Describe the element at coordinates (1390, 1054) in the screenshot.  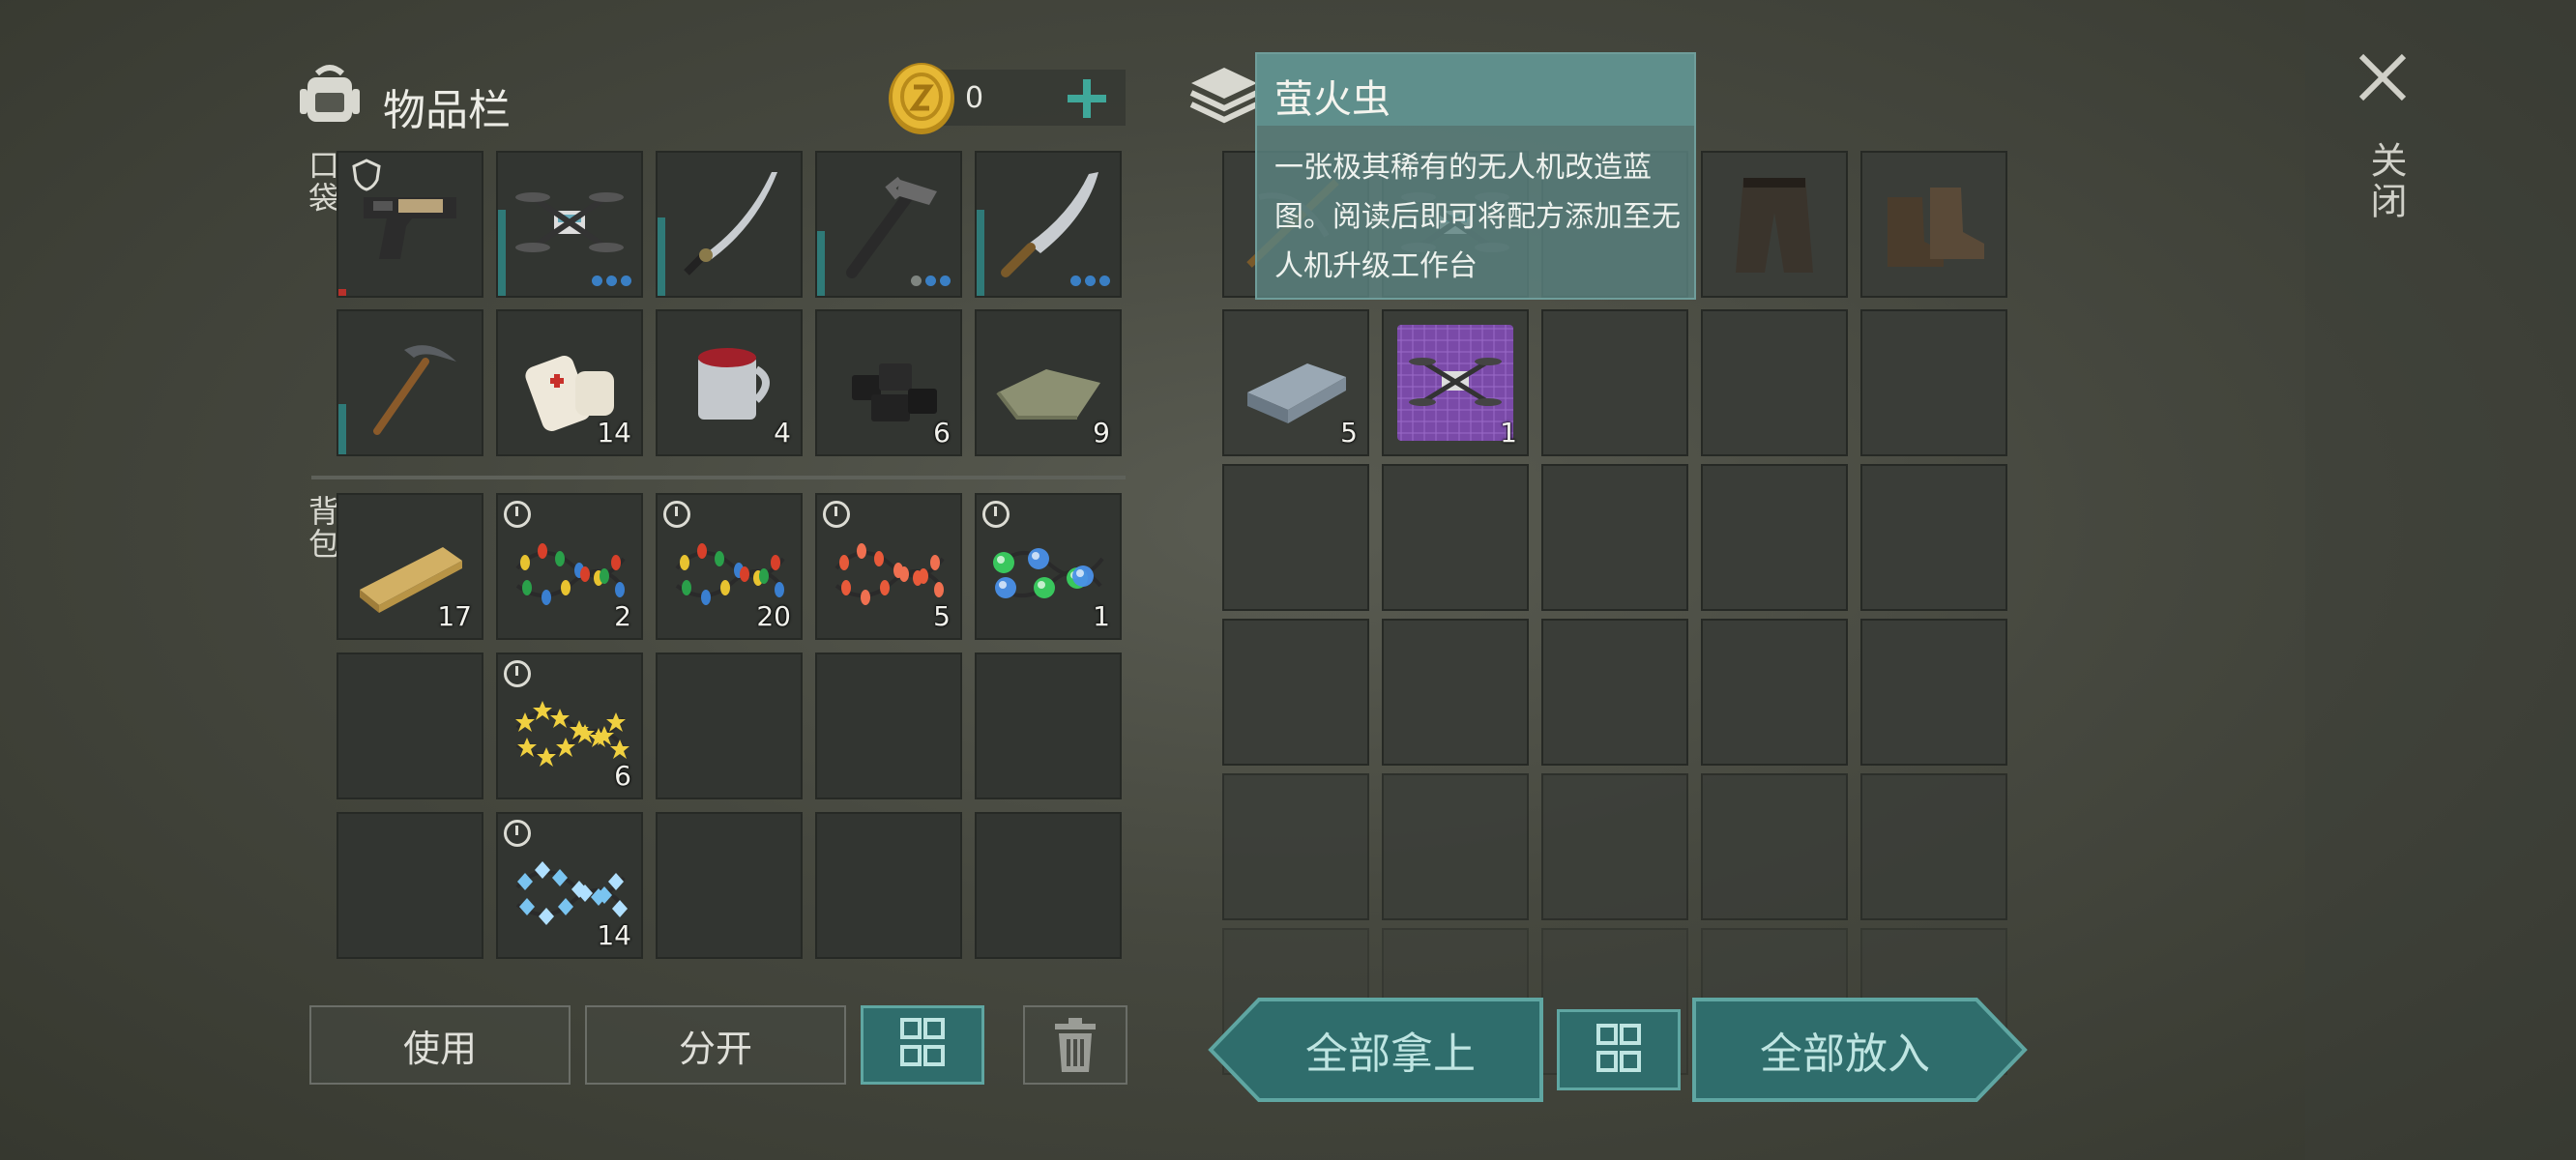
I see `take-all-label: 全部拿上` at that location.